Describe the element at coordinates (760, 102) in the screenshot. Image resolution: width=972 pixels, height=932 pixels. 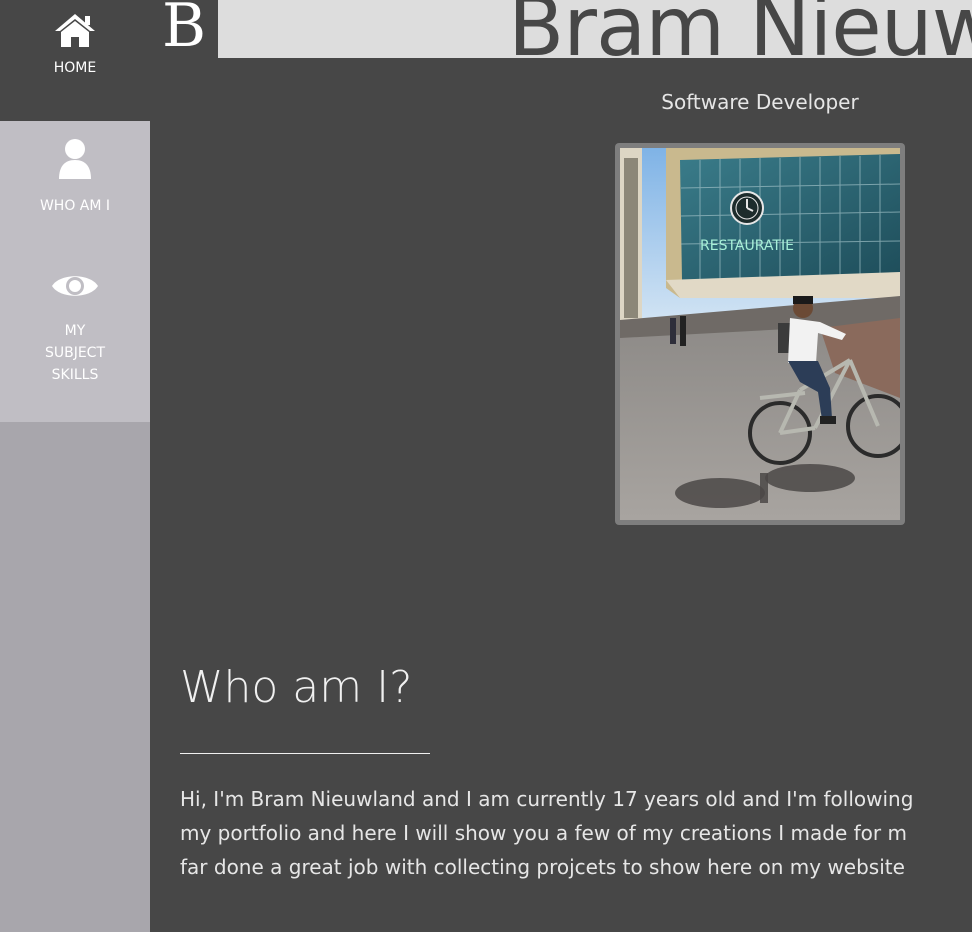
I see `page-subtitle: Software Developer` at that location.